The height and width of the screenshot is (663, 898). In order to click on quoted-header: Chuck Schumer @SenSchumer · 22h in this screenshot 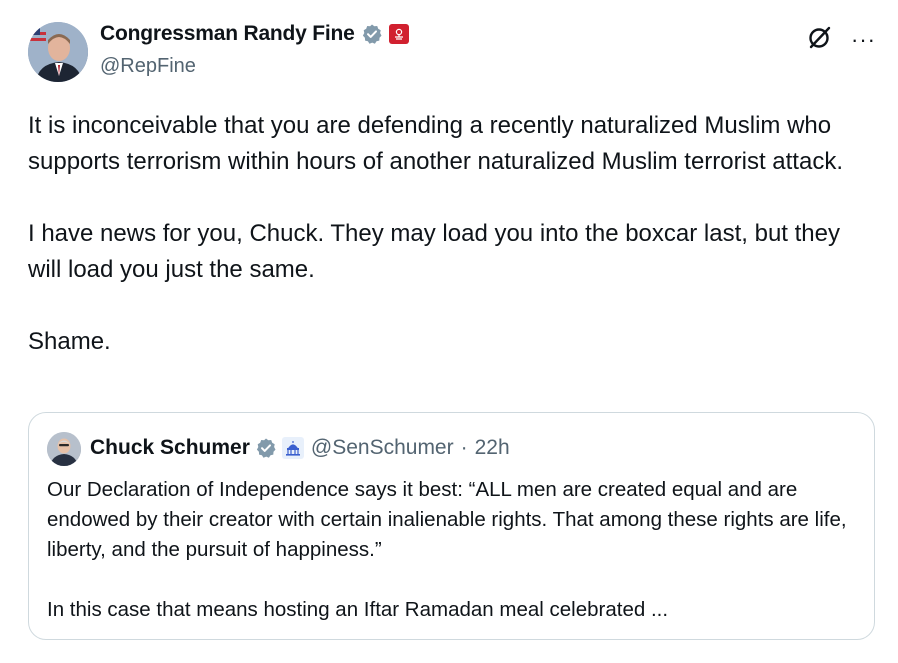, I will do `click(300, 448)`.